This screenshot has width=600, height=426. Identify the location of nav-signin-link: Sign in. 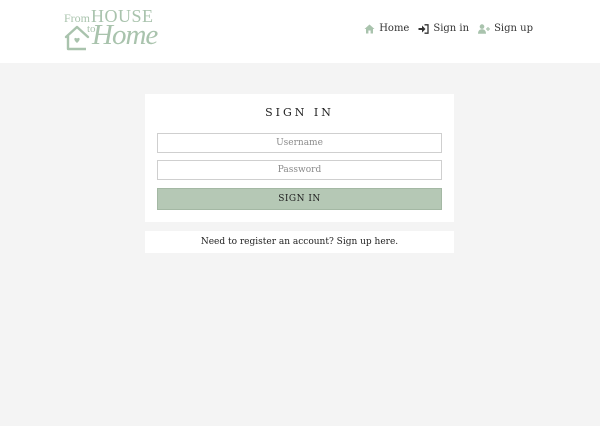
(443, 28).